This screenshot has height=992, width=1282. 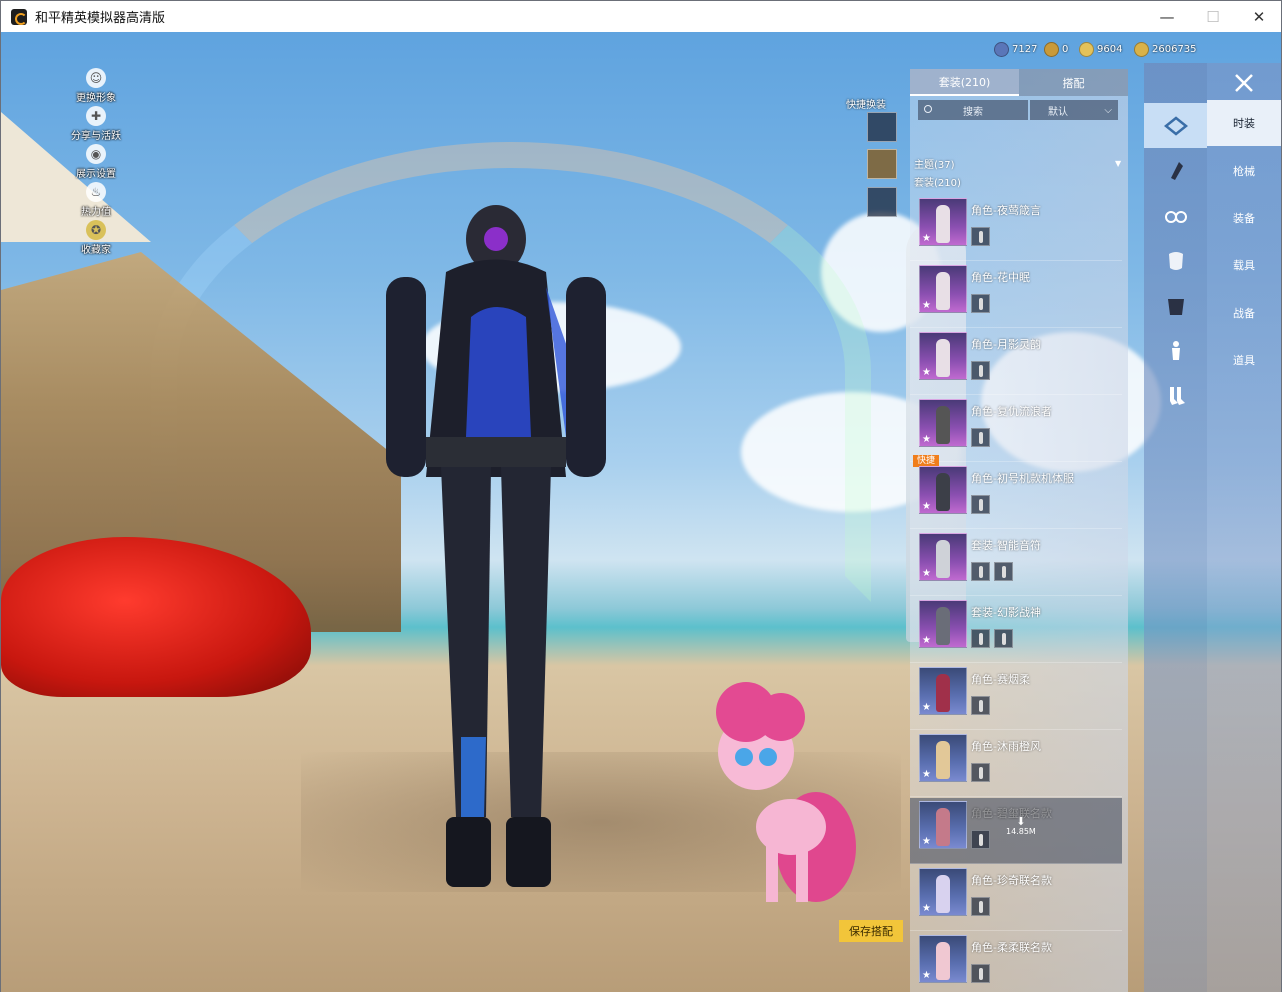 I want to click on badge-icon: ✪, so click(x=96, y=230).